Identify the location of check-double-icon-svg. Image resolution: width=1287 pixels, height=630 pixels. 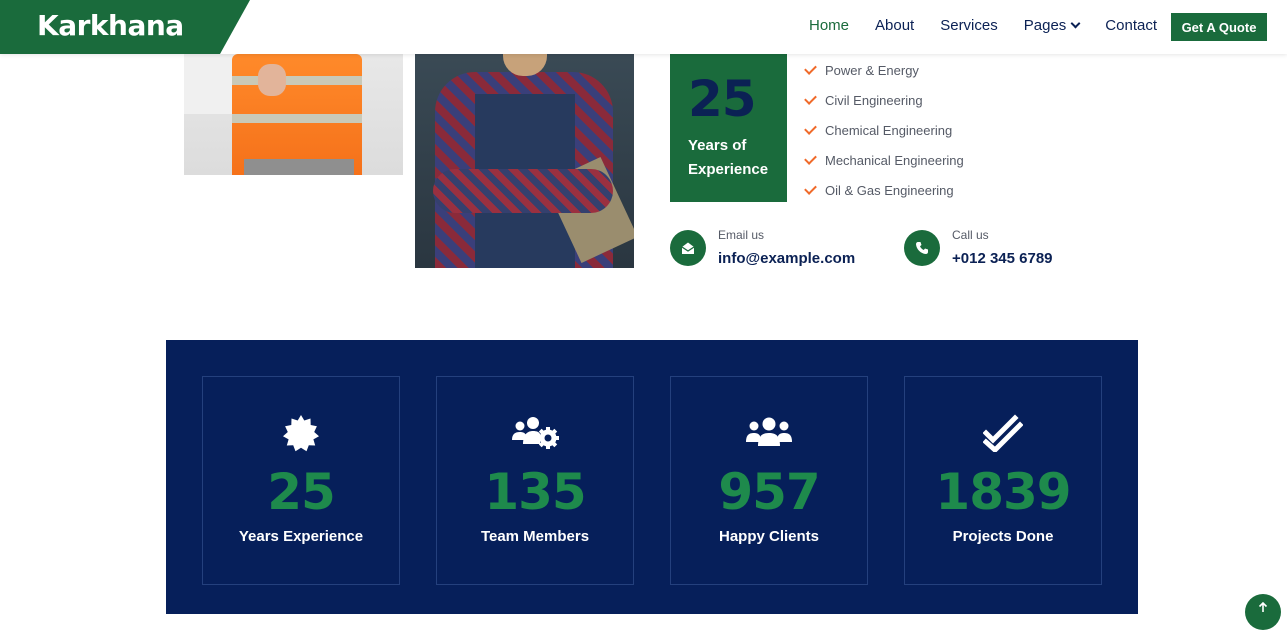
(1003, 433).